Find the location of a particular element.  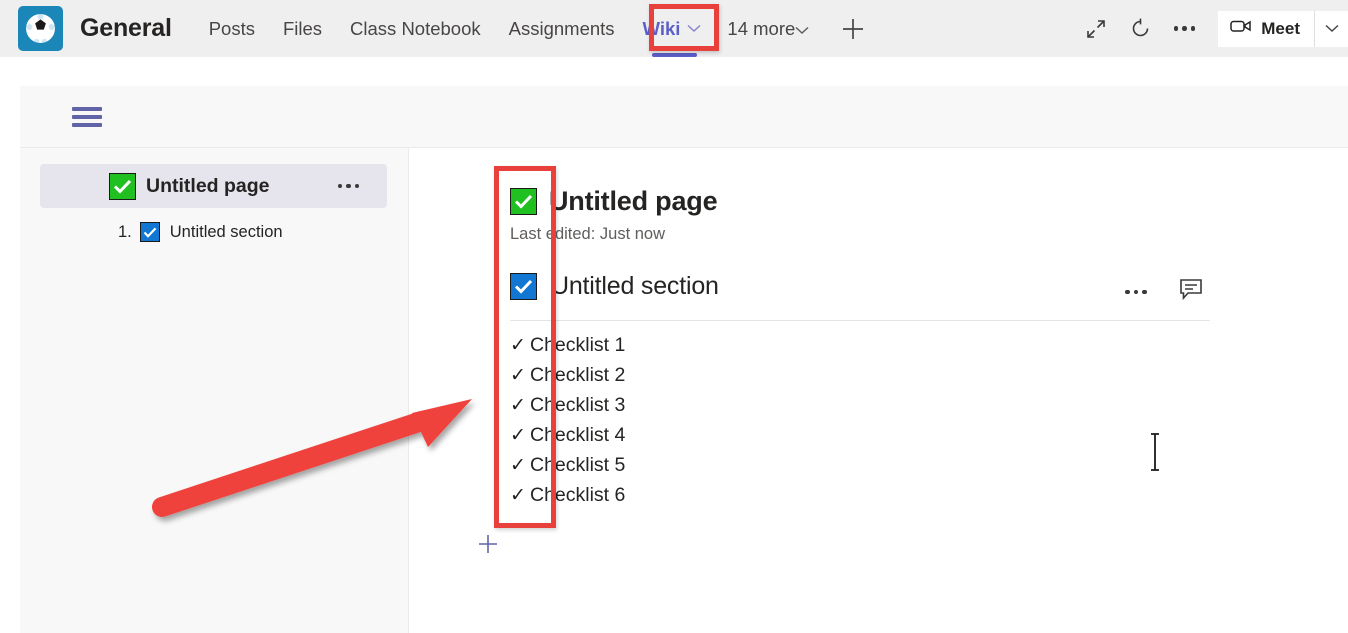

list-item: ✓ Checklist 5 is located at coordinates (567, 469).